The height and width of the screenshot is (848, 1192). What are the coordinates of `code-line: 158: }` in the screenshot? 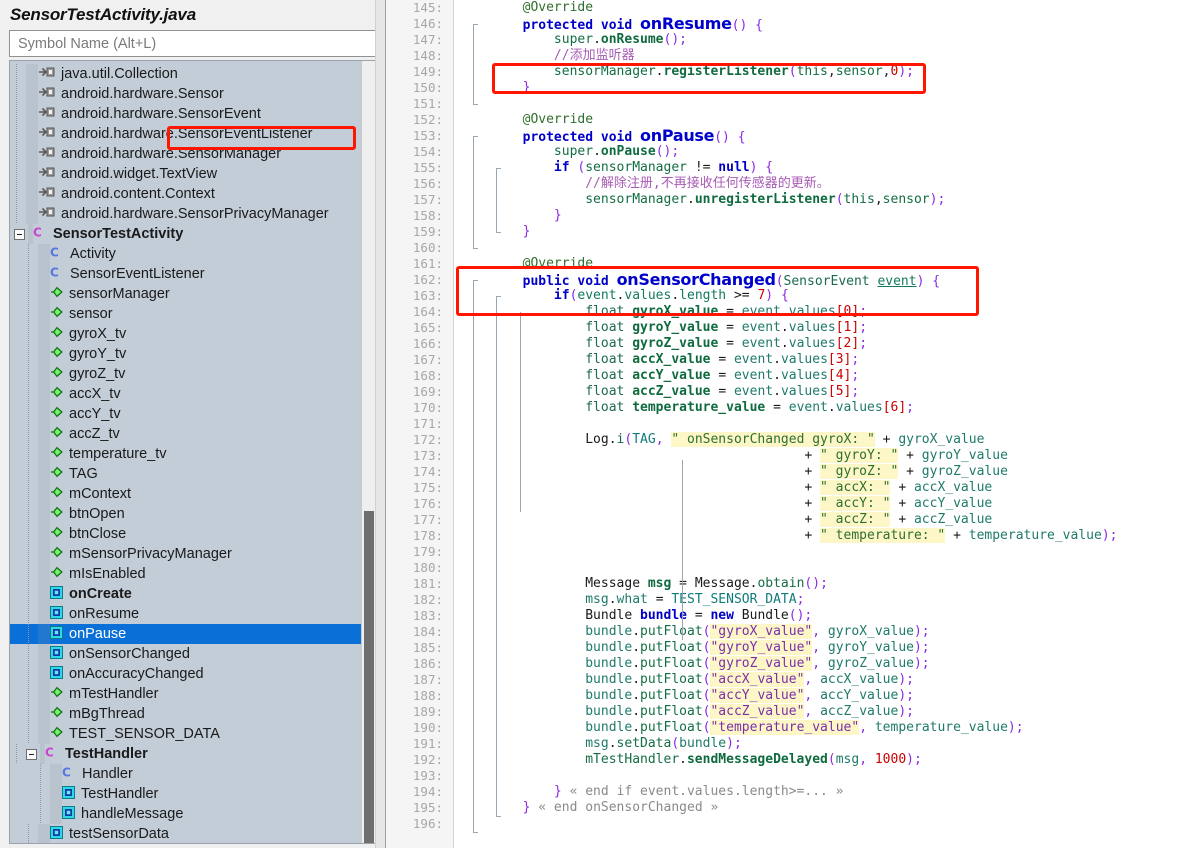 It's located at (788, 216).